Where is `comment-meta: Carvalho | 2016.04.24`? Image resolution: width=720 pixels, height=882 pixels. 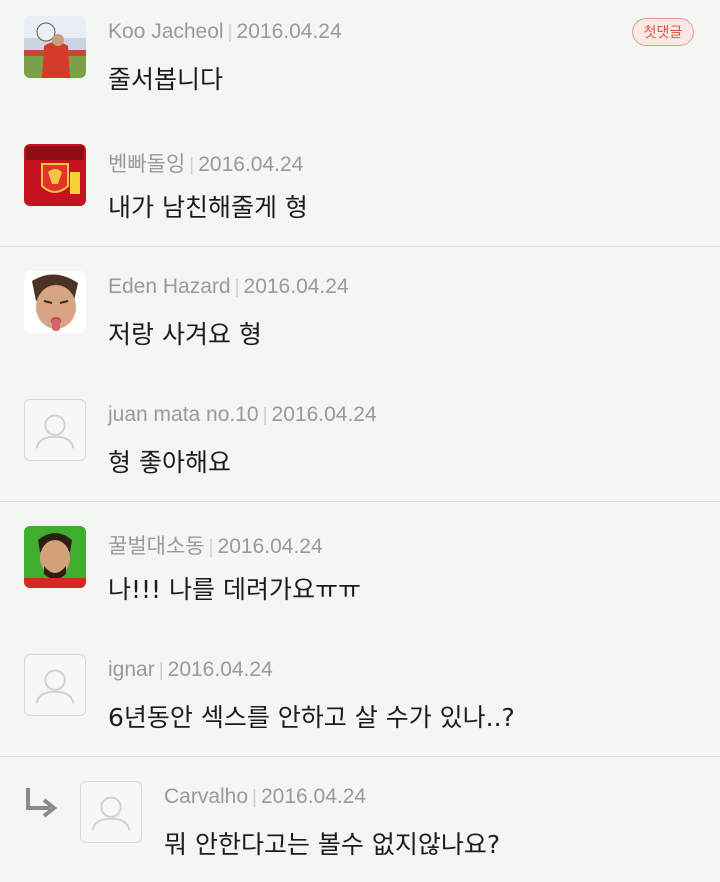
comment-meta: Carvalho | 2016.04.24 is located at coordinates (265, 796).